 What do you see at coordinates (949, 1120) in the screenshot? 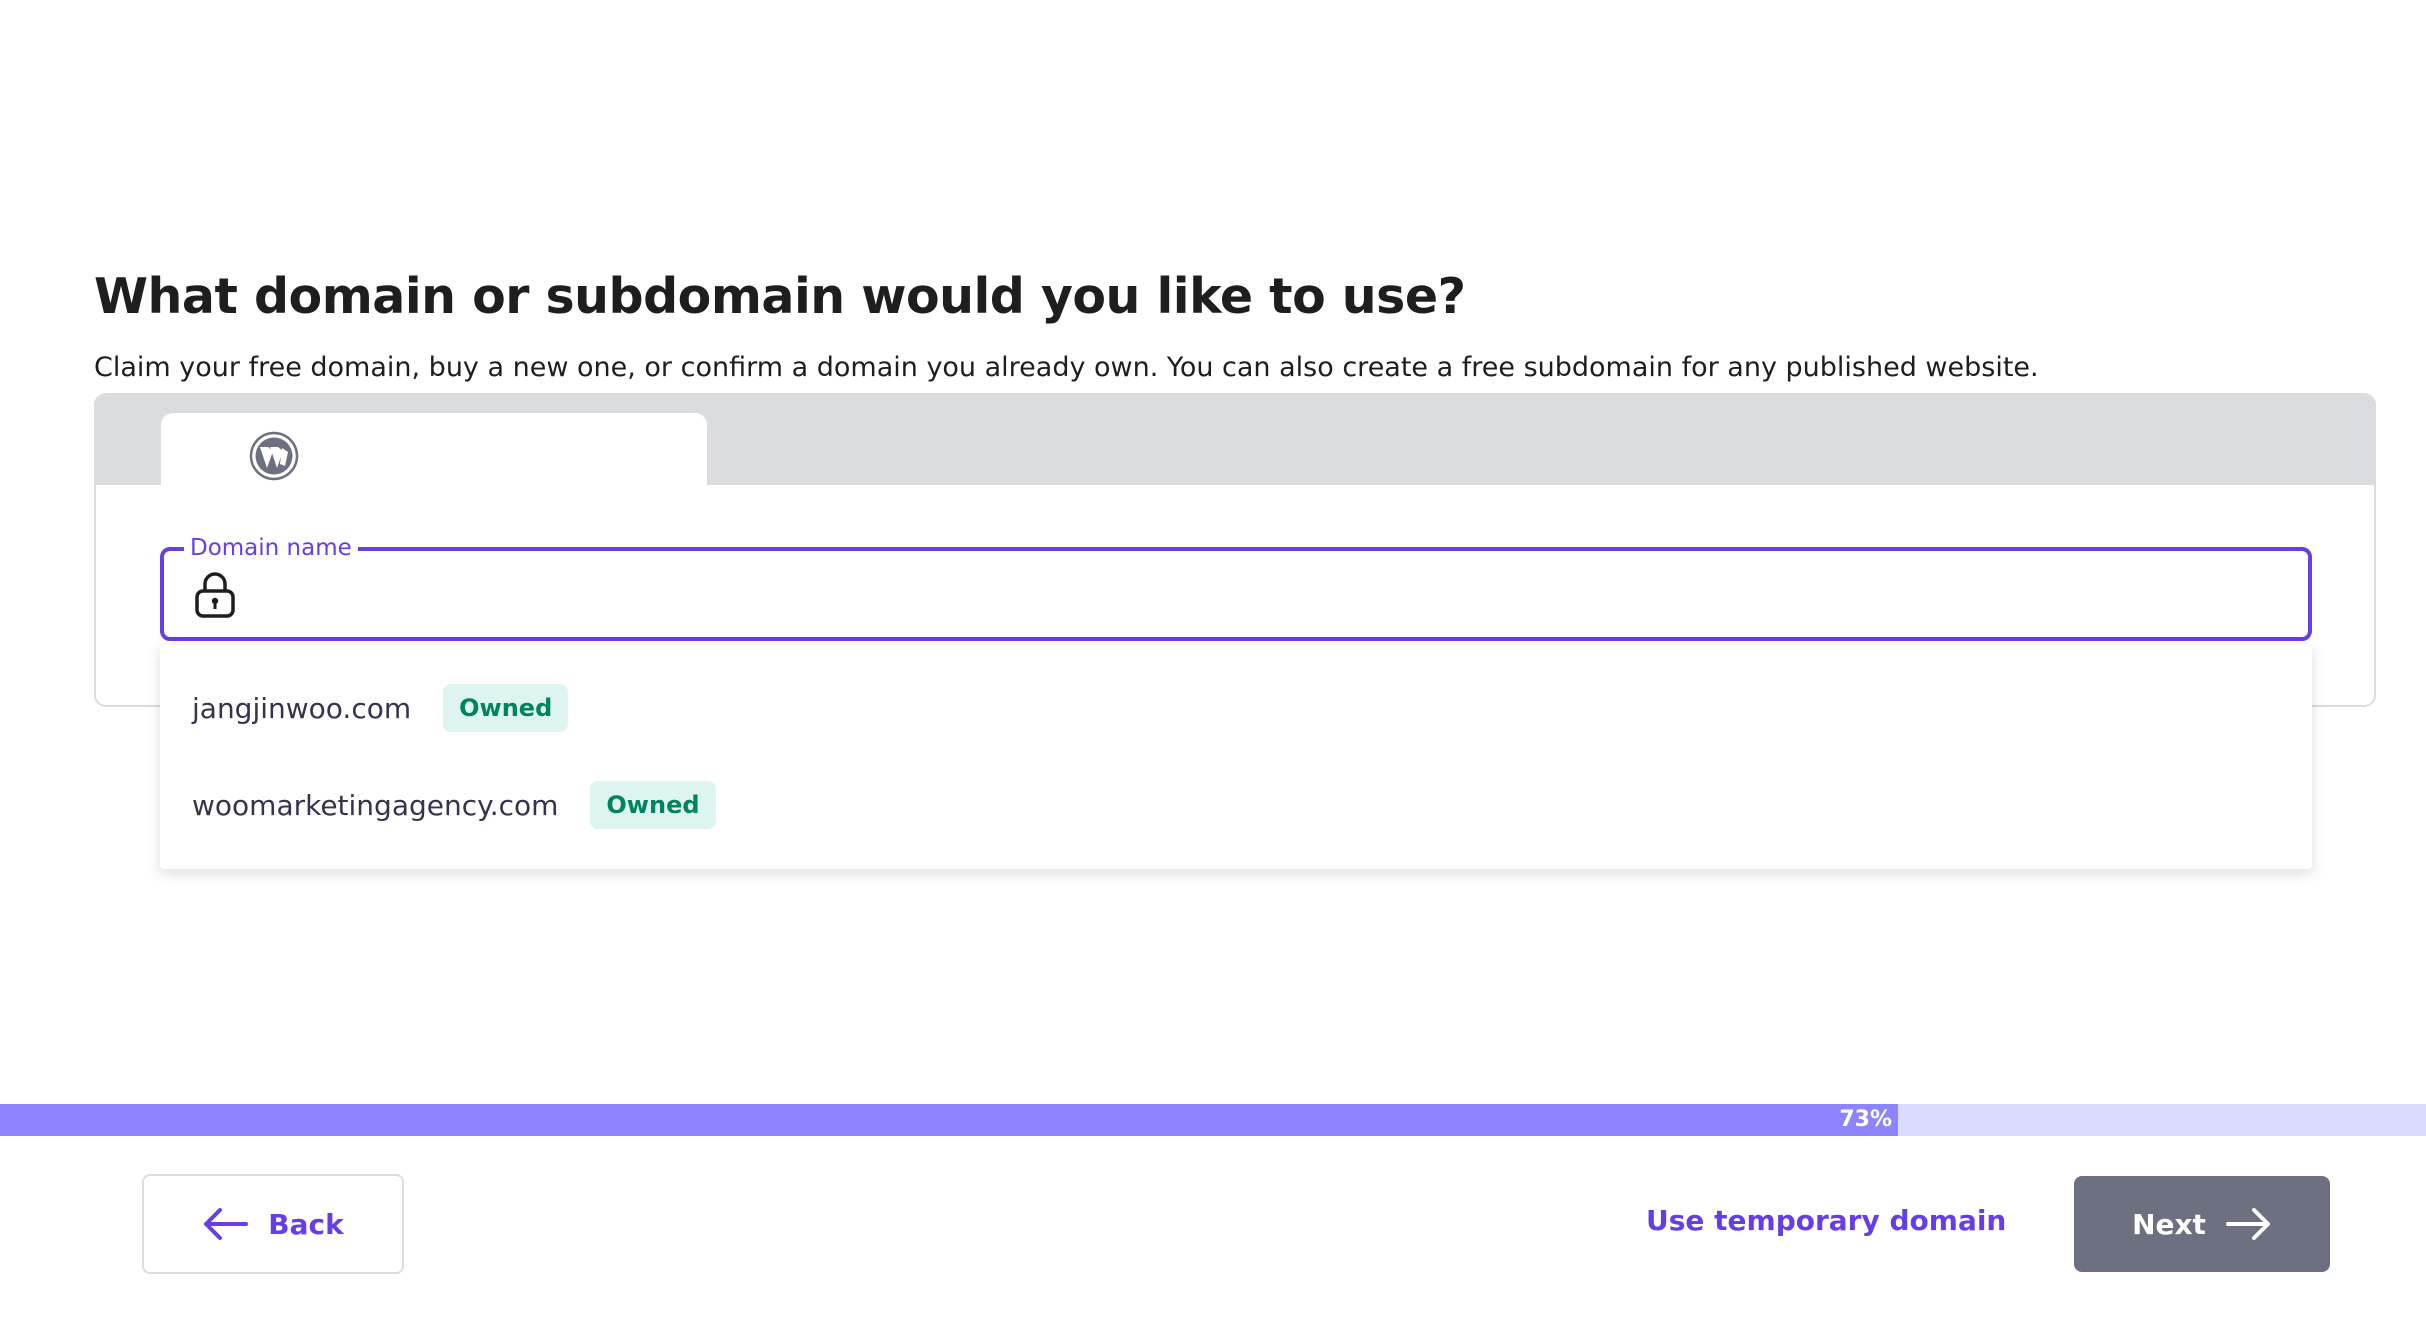
I see `progress-fill: 73%` at bounding box center [949, 1120].